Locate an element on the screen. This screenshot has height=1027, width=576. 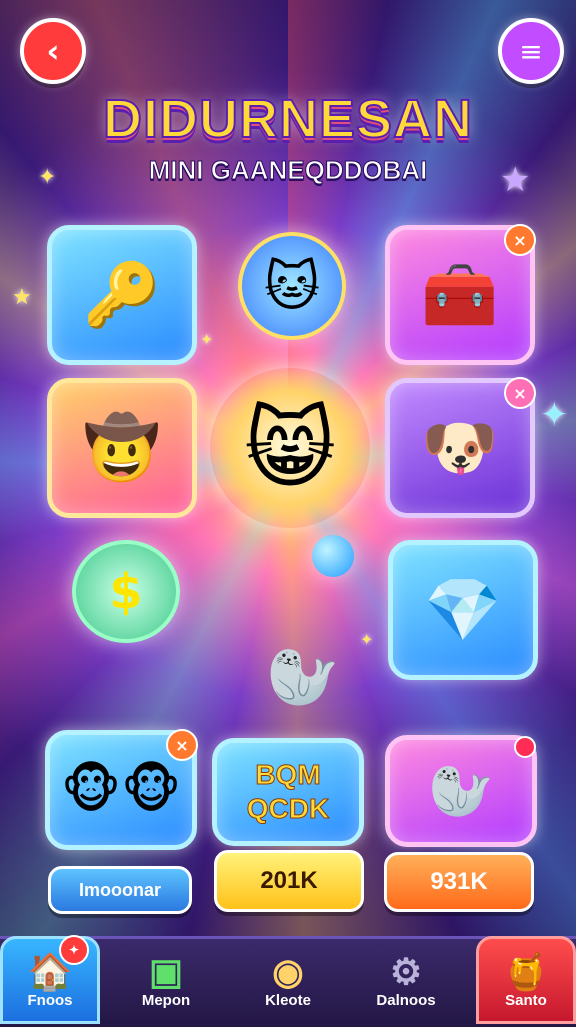
nav-label-dalnoos: Dalnoos is located at coordinates (406, 1000).